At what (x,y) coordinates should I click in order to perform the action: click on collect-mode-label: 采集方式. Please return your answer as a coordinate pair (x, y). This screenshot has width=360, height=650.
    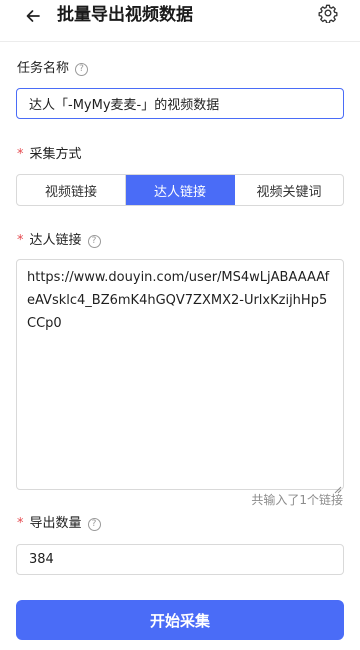
    Looking at the image, I should click on (55, 154).